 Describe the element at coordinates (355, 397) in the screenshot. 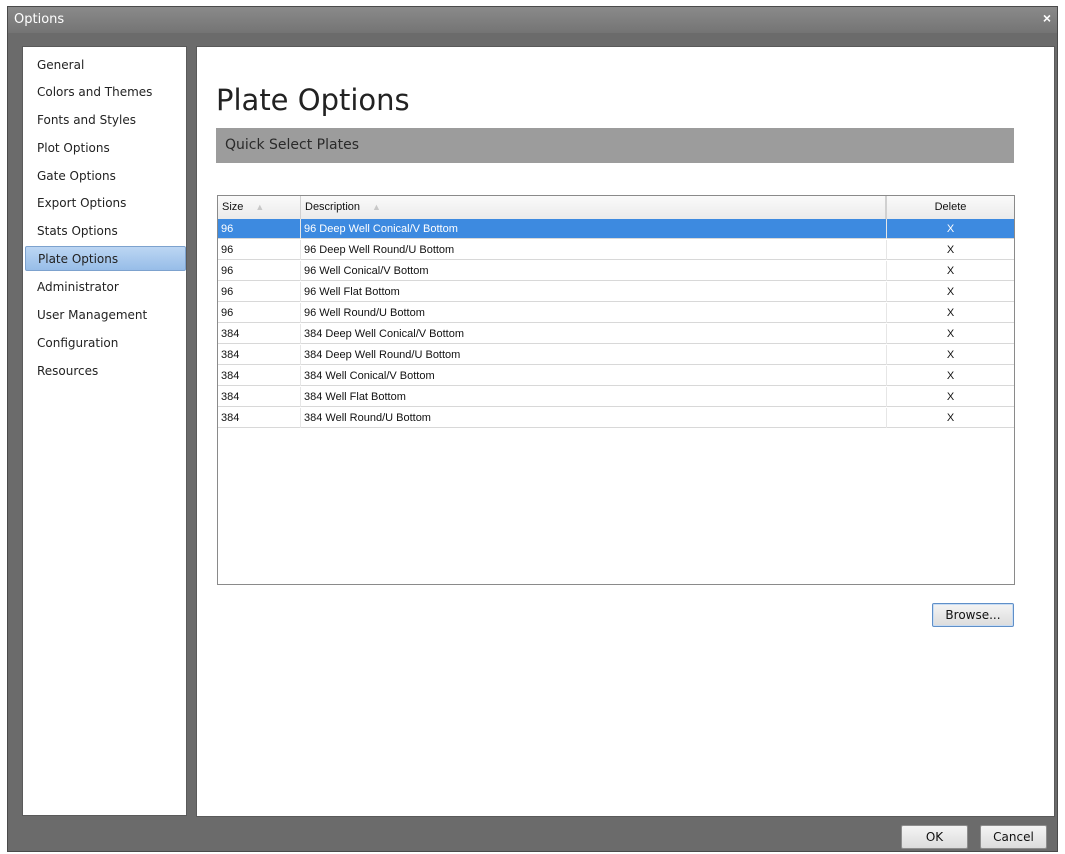

I see `cell-description: 384 Well Flat Bottom` at that location.